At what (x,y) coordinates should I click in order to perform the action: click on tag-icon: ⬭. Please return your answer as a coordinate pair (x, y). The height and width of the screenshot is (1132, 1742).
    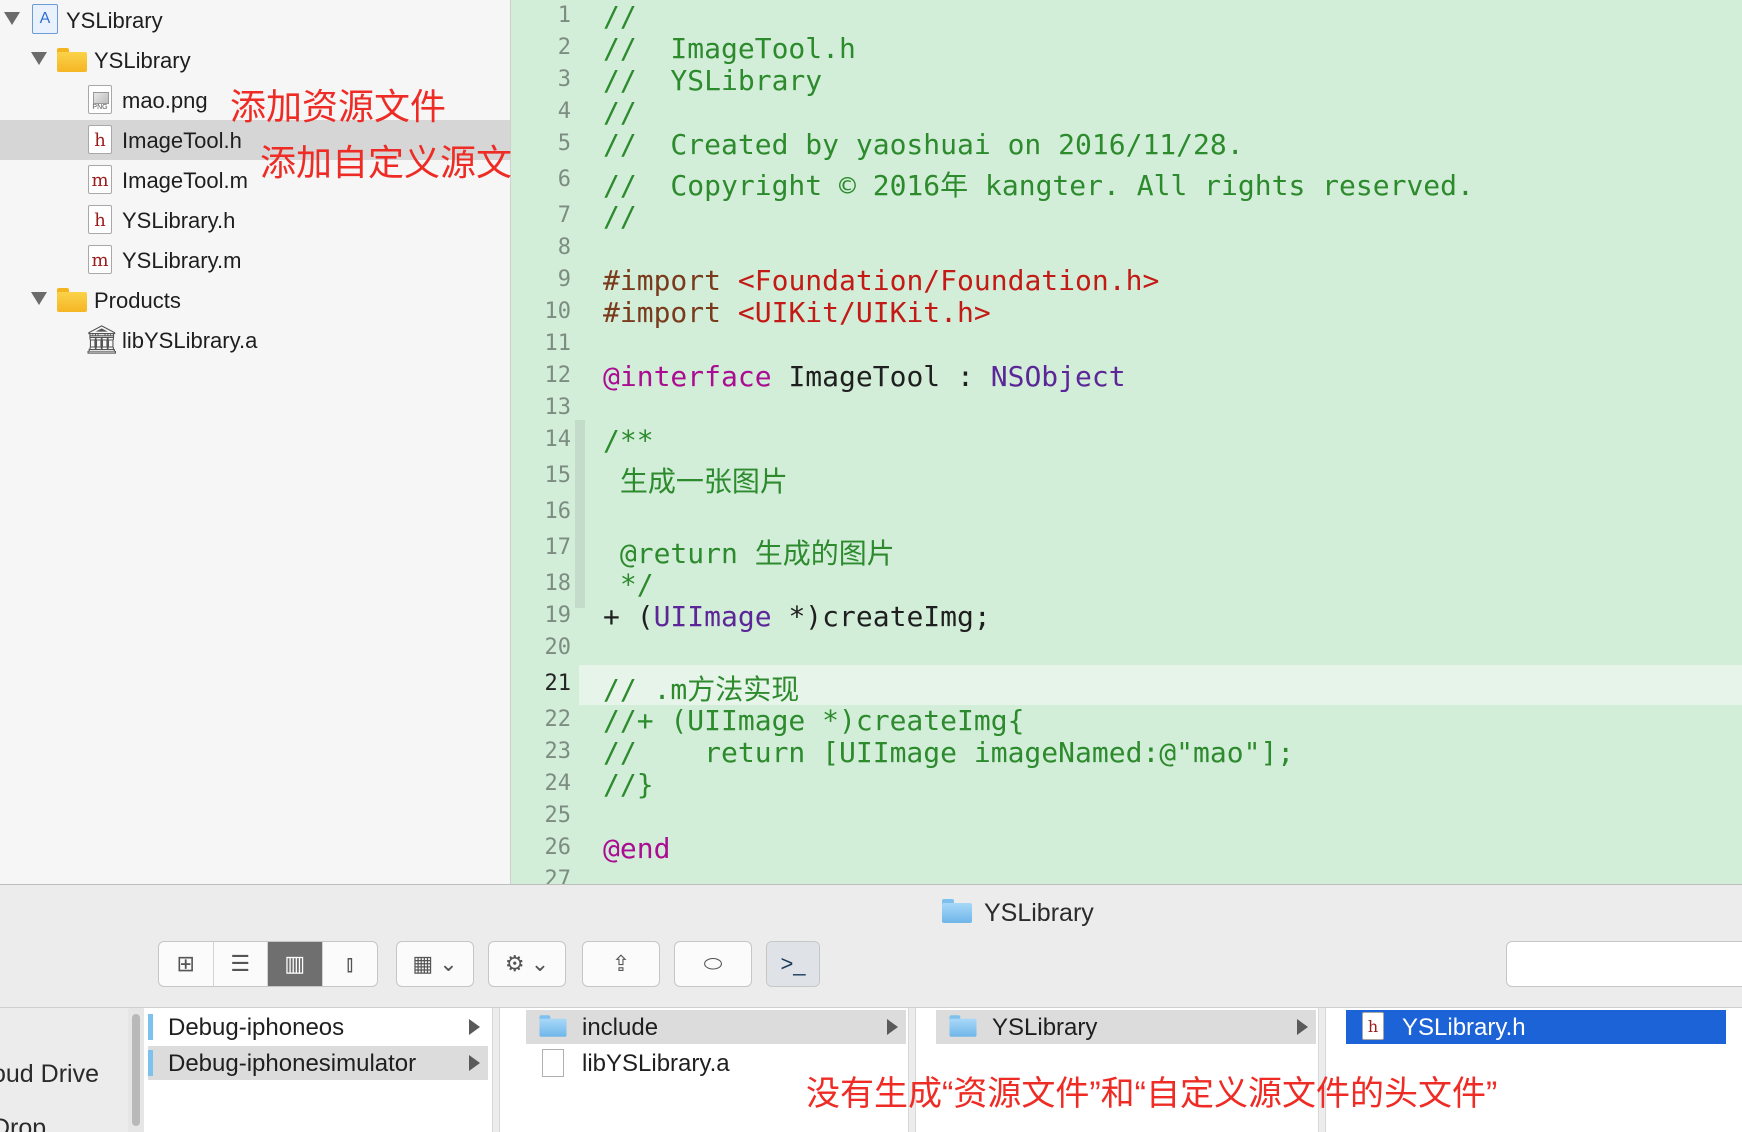
    Looking at the image, I should click on (713, 963).